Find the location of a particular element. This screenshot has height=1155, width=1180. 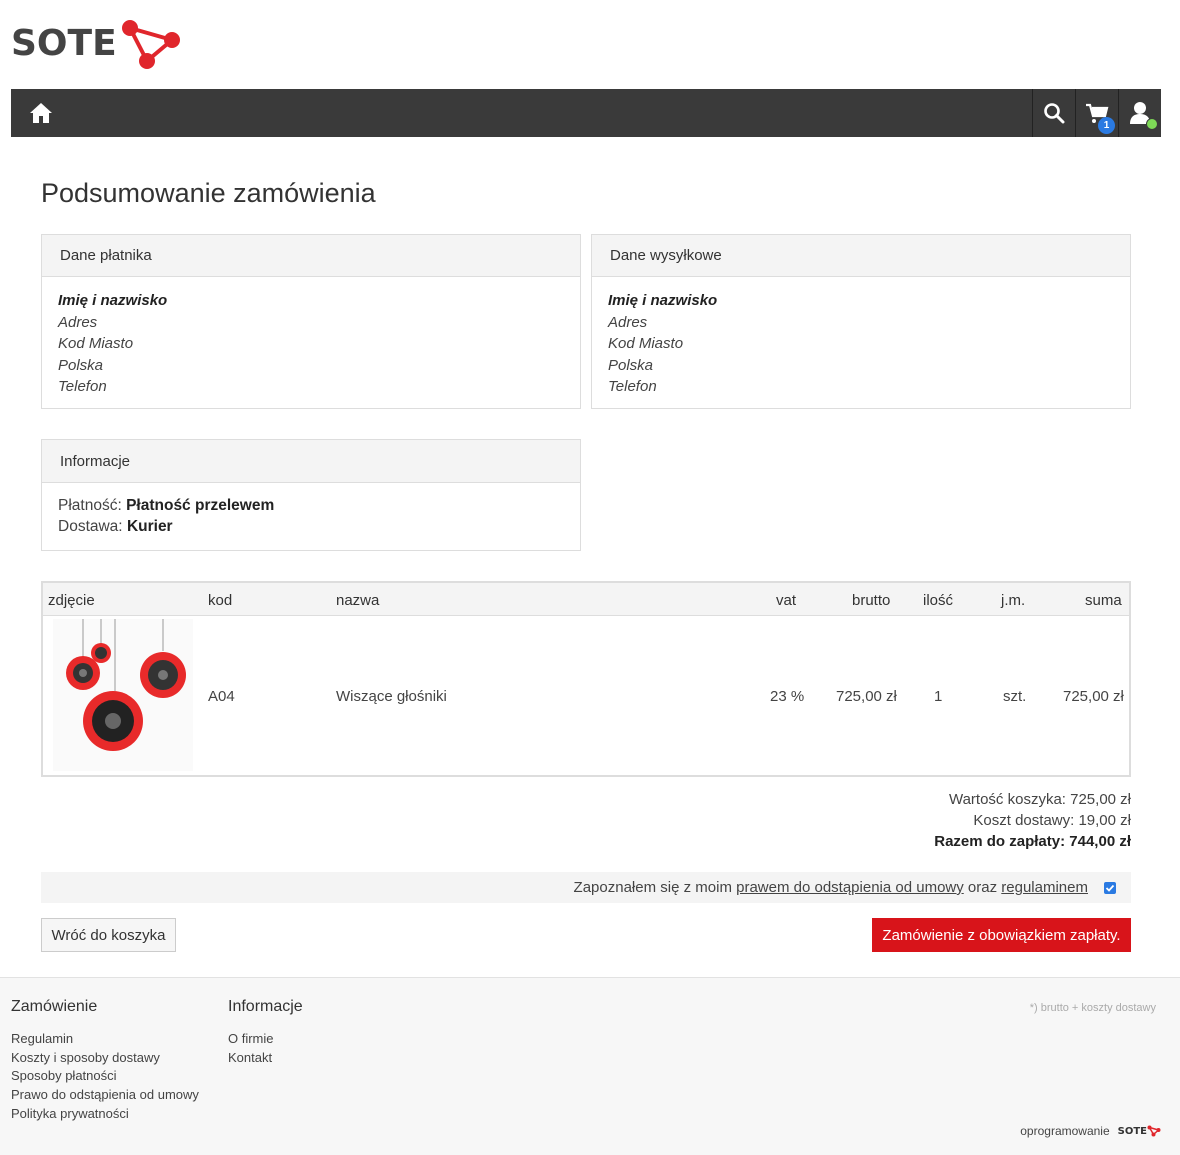

grand-total: Razem do zapłaty: 744,00 zł is located at coordinates (1032, 841).